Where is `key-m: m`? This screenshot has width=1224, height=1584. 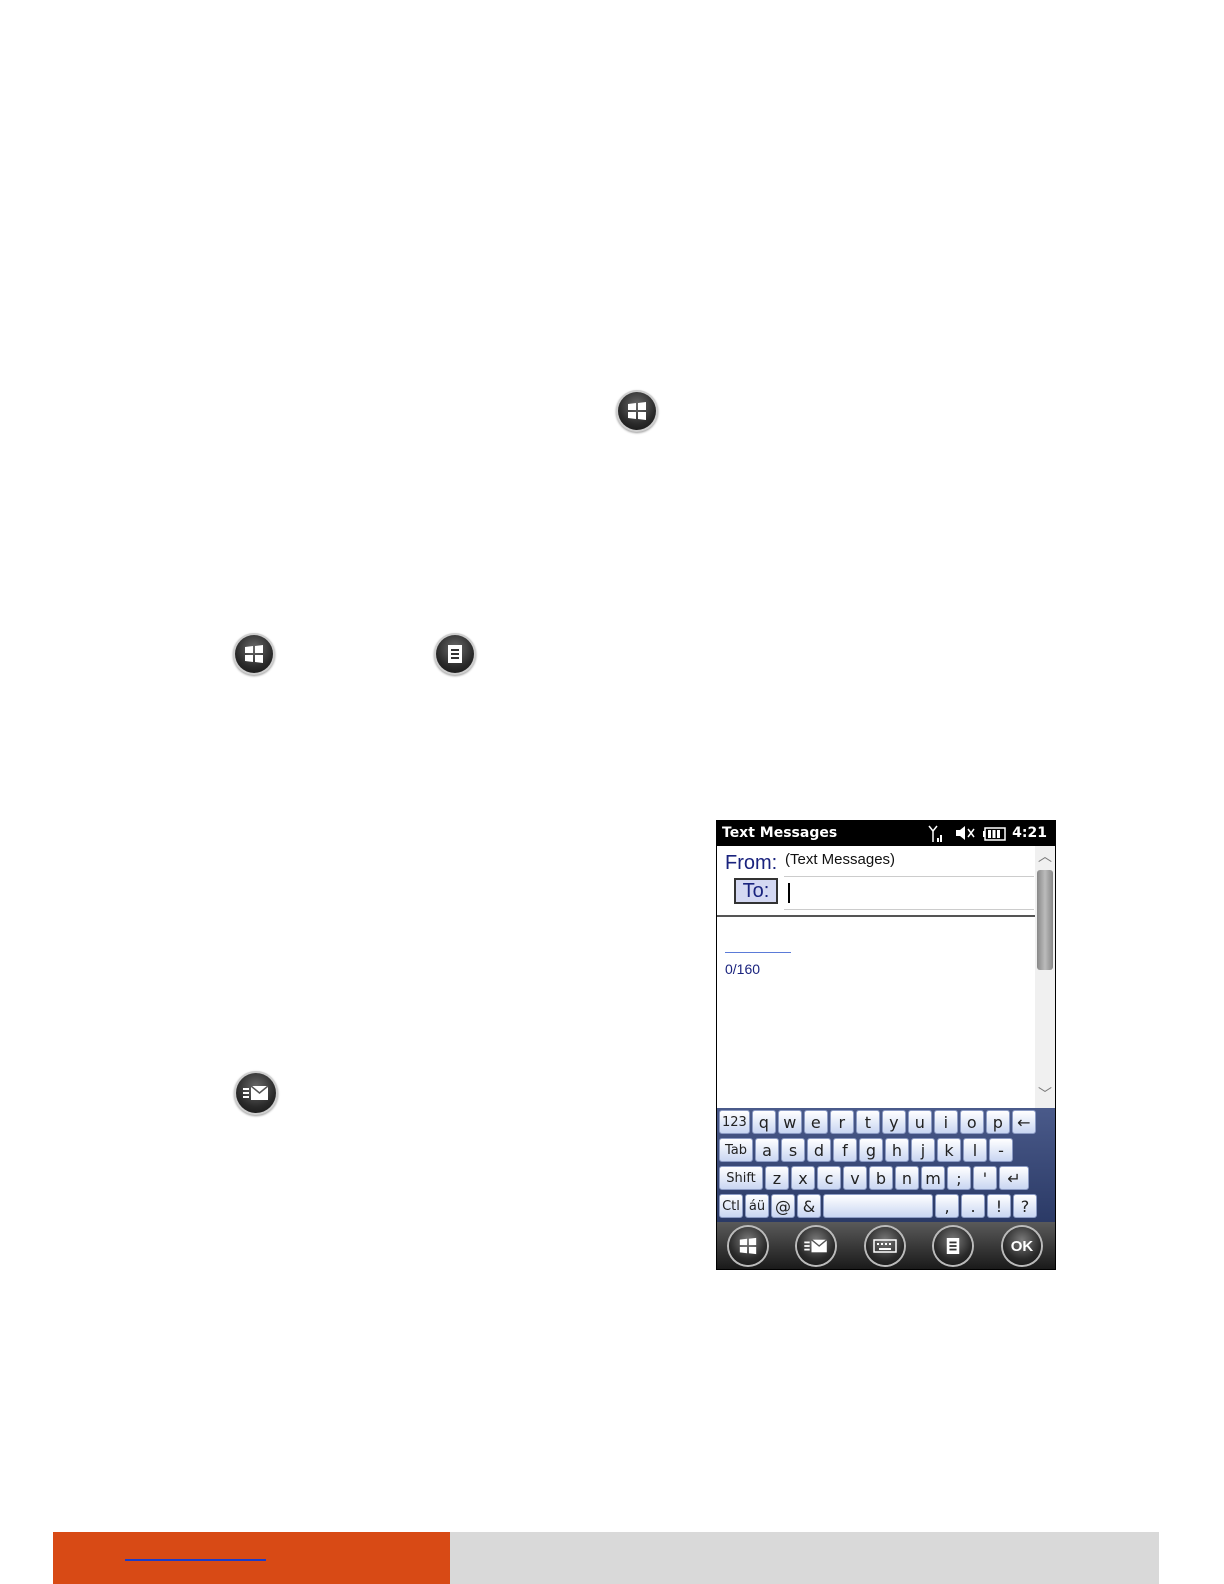 key-m: m is located at coordinates (933, 1178).